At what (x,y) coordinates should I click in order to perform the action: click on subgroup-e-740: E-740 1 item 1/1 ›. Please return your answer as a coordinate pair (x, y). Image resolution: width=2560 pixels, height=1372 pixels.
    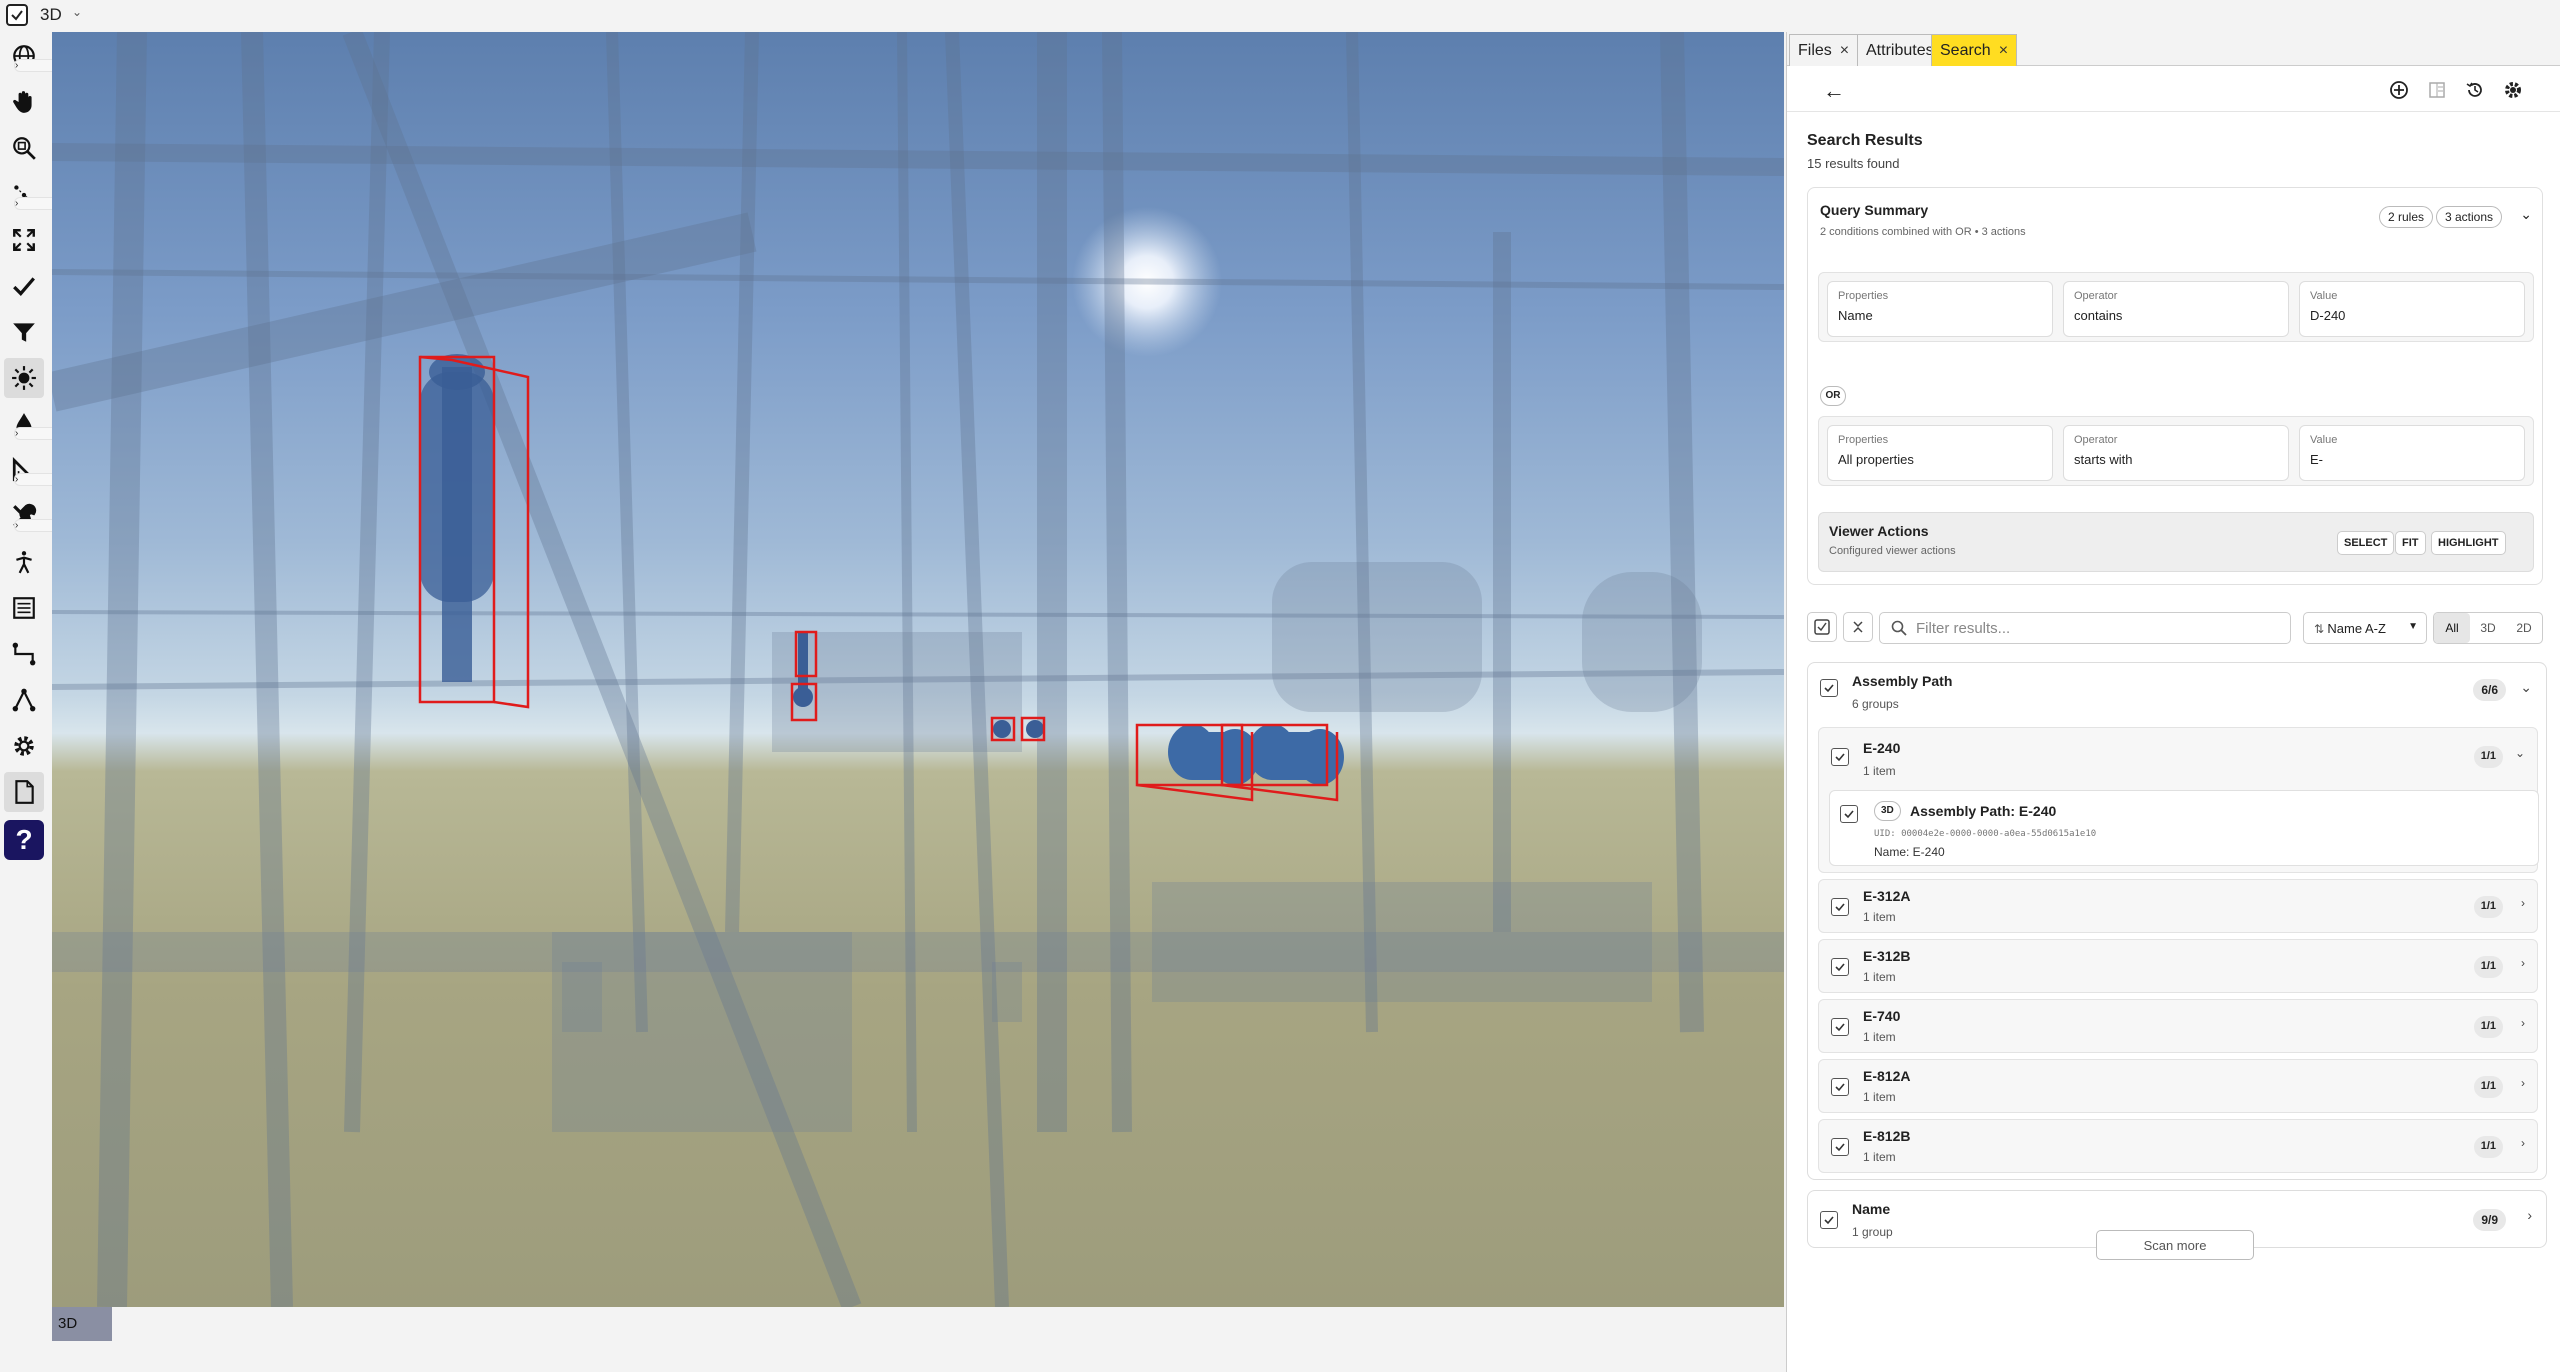
    Looking at the image, I should click on (2178, 1026).